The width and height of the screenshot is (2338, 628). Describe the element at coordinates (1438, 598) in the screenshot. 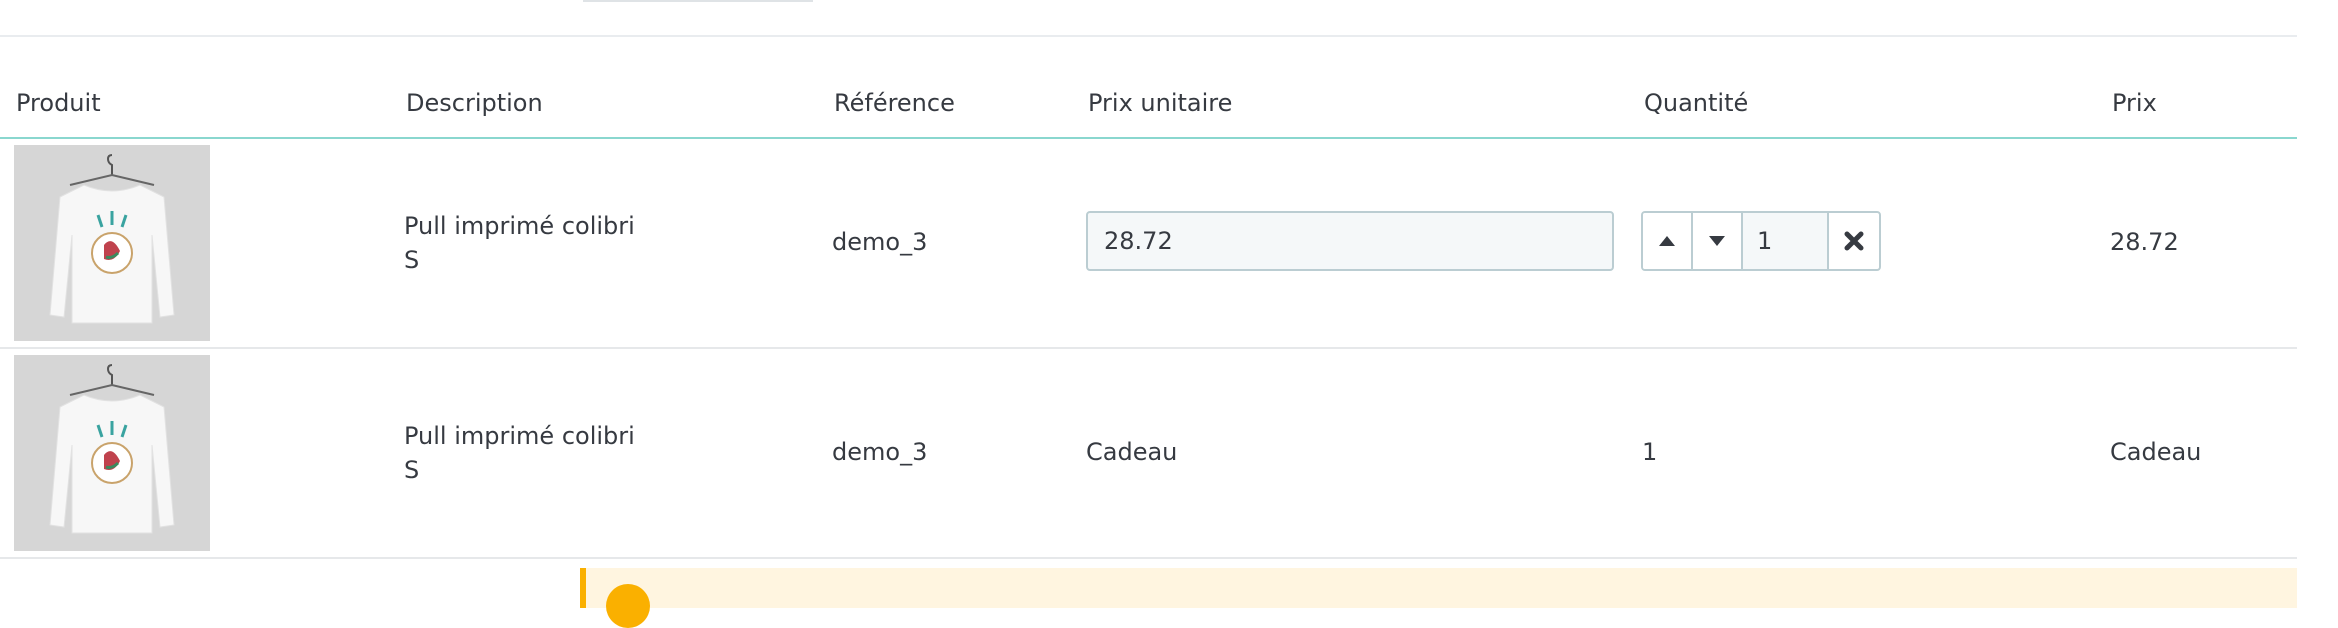

I see `warning-alert` at that location.